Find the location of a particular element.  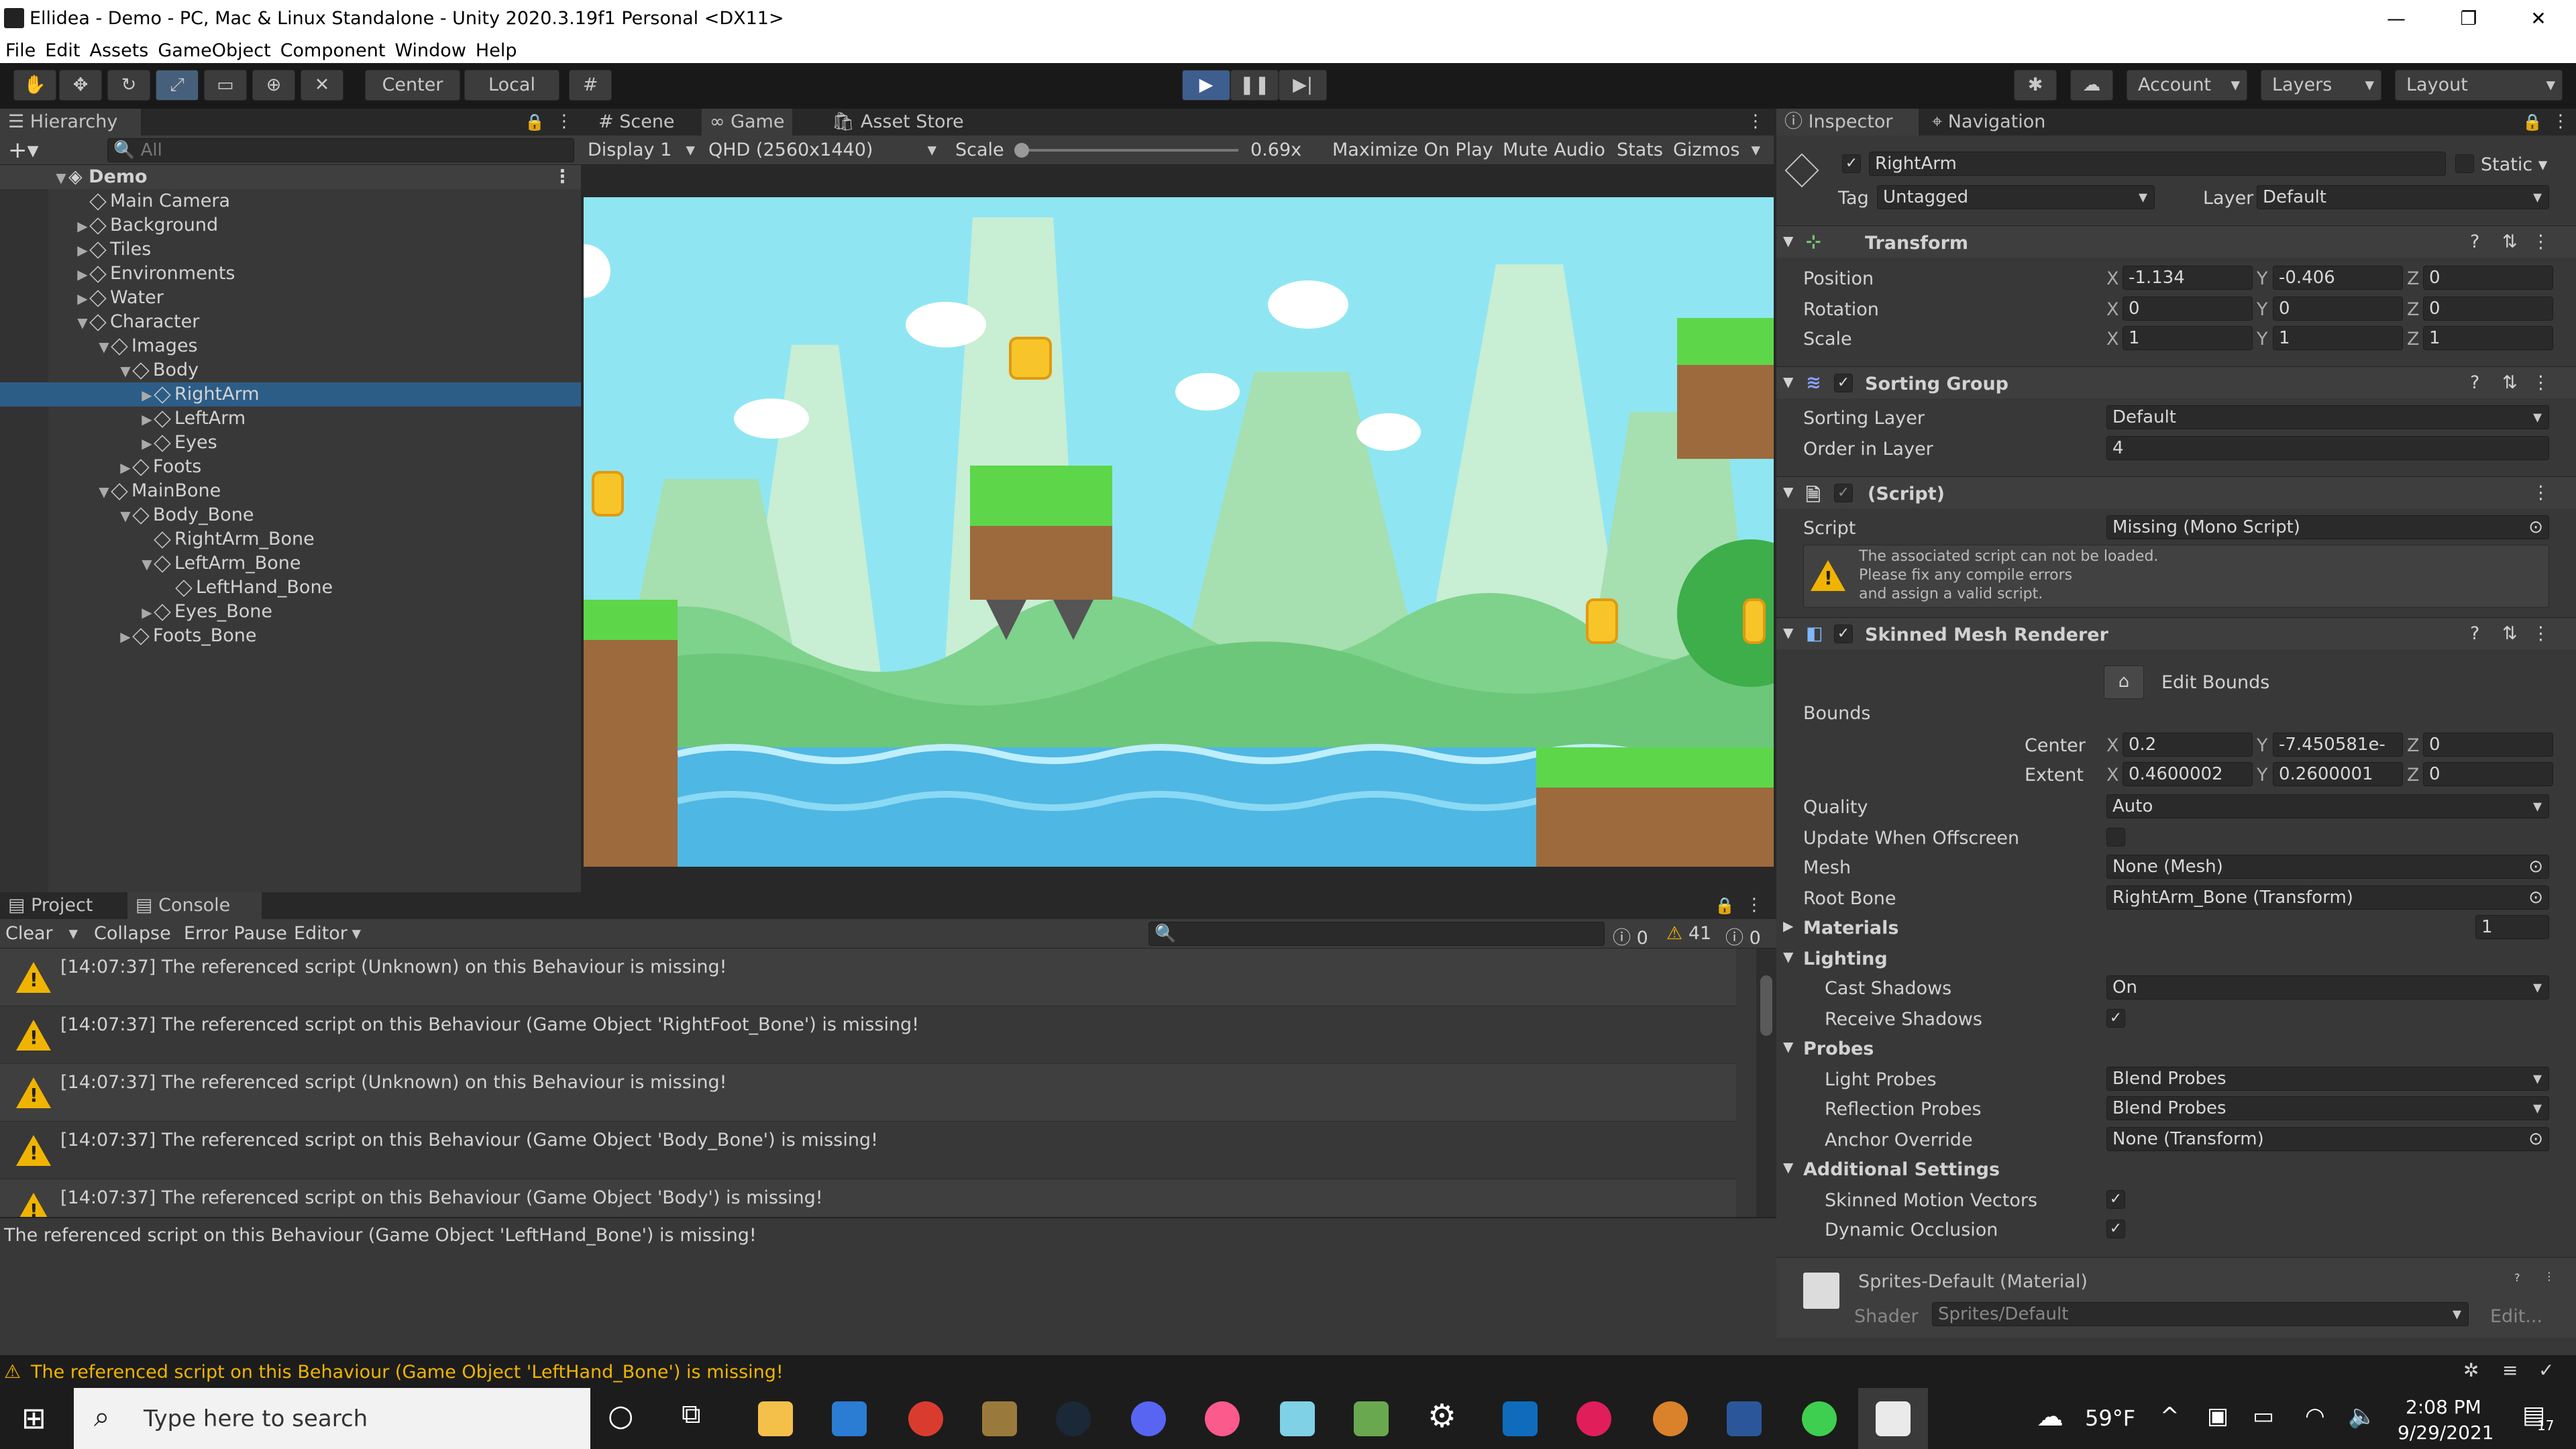

chrome-icon is located at coordinates (925, 1418).